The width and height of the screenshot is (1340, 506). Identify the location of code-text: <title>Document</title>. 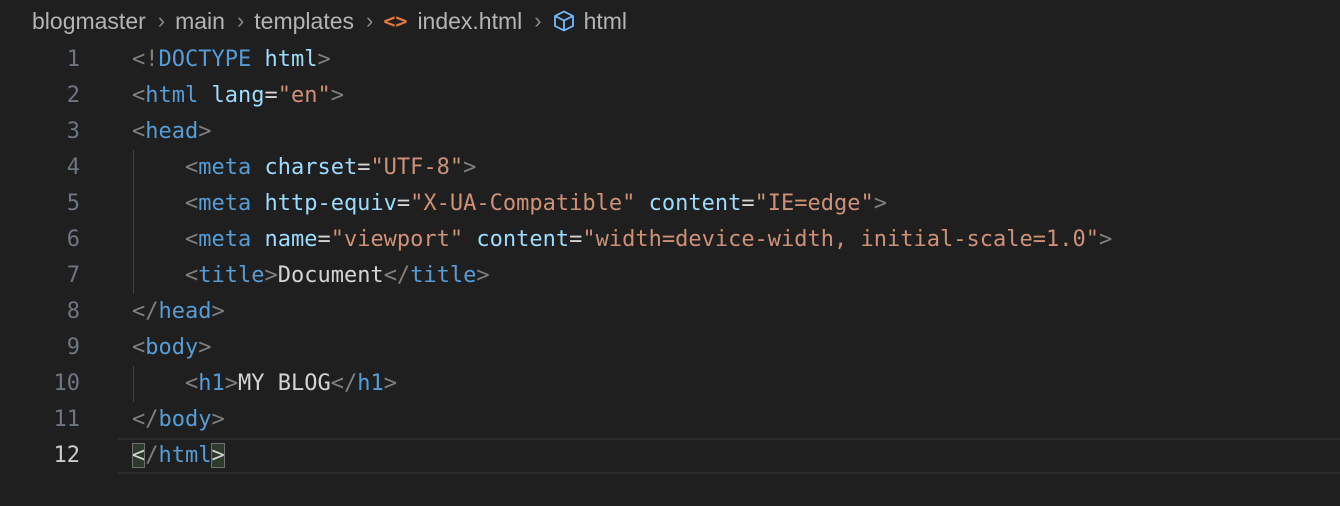
(311, 276).